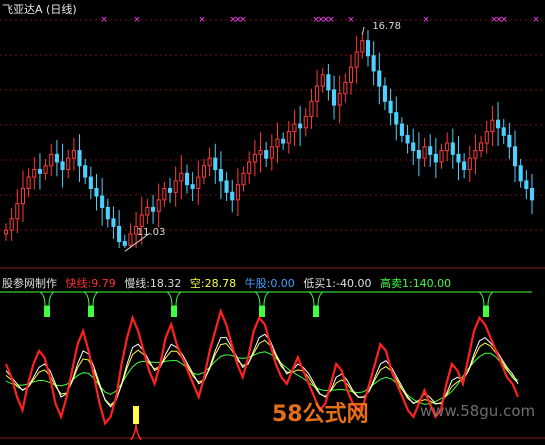 This screenshot has height=445, width=545. Describe the element at coordinates (363, 30) in the screenshot. I see `high-marker-line` at that location.